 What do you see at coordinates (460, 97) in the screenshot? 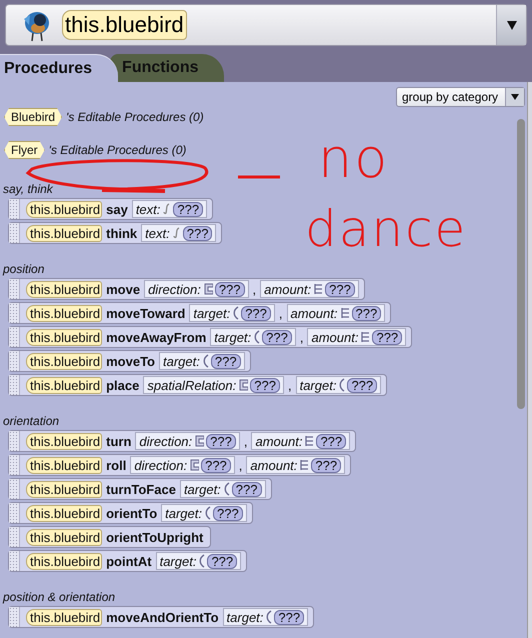
I see `group-by-dropdown: group by category` at bounding box center [460, 97].